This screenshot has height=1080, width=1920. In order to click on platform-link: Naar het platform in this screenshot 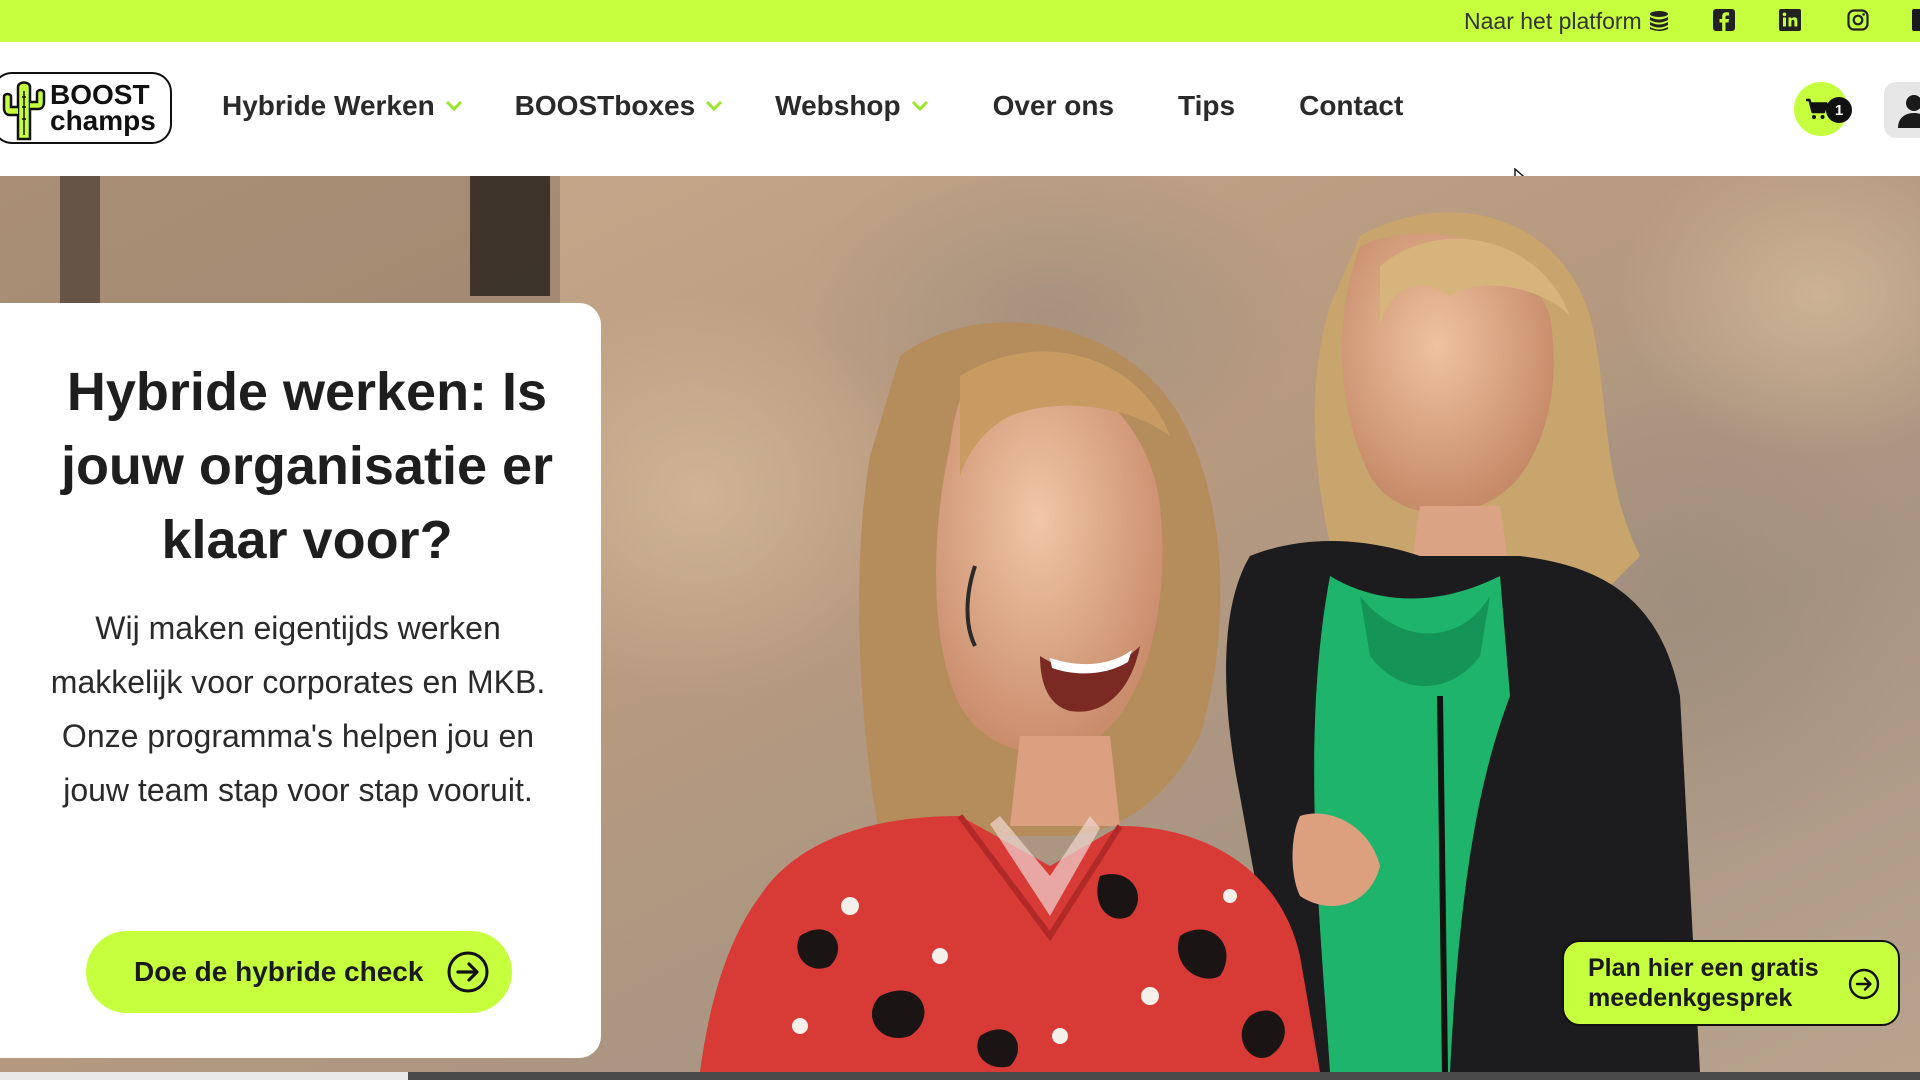, I will do `click(1567, 21)`.